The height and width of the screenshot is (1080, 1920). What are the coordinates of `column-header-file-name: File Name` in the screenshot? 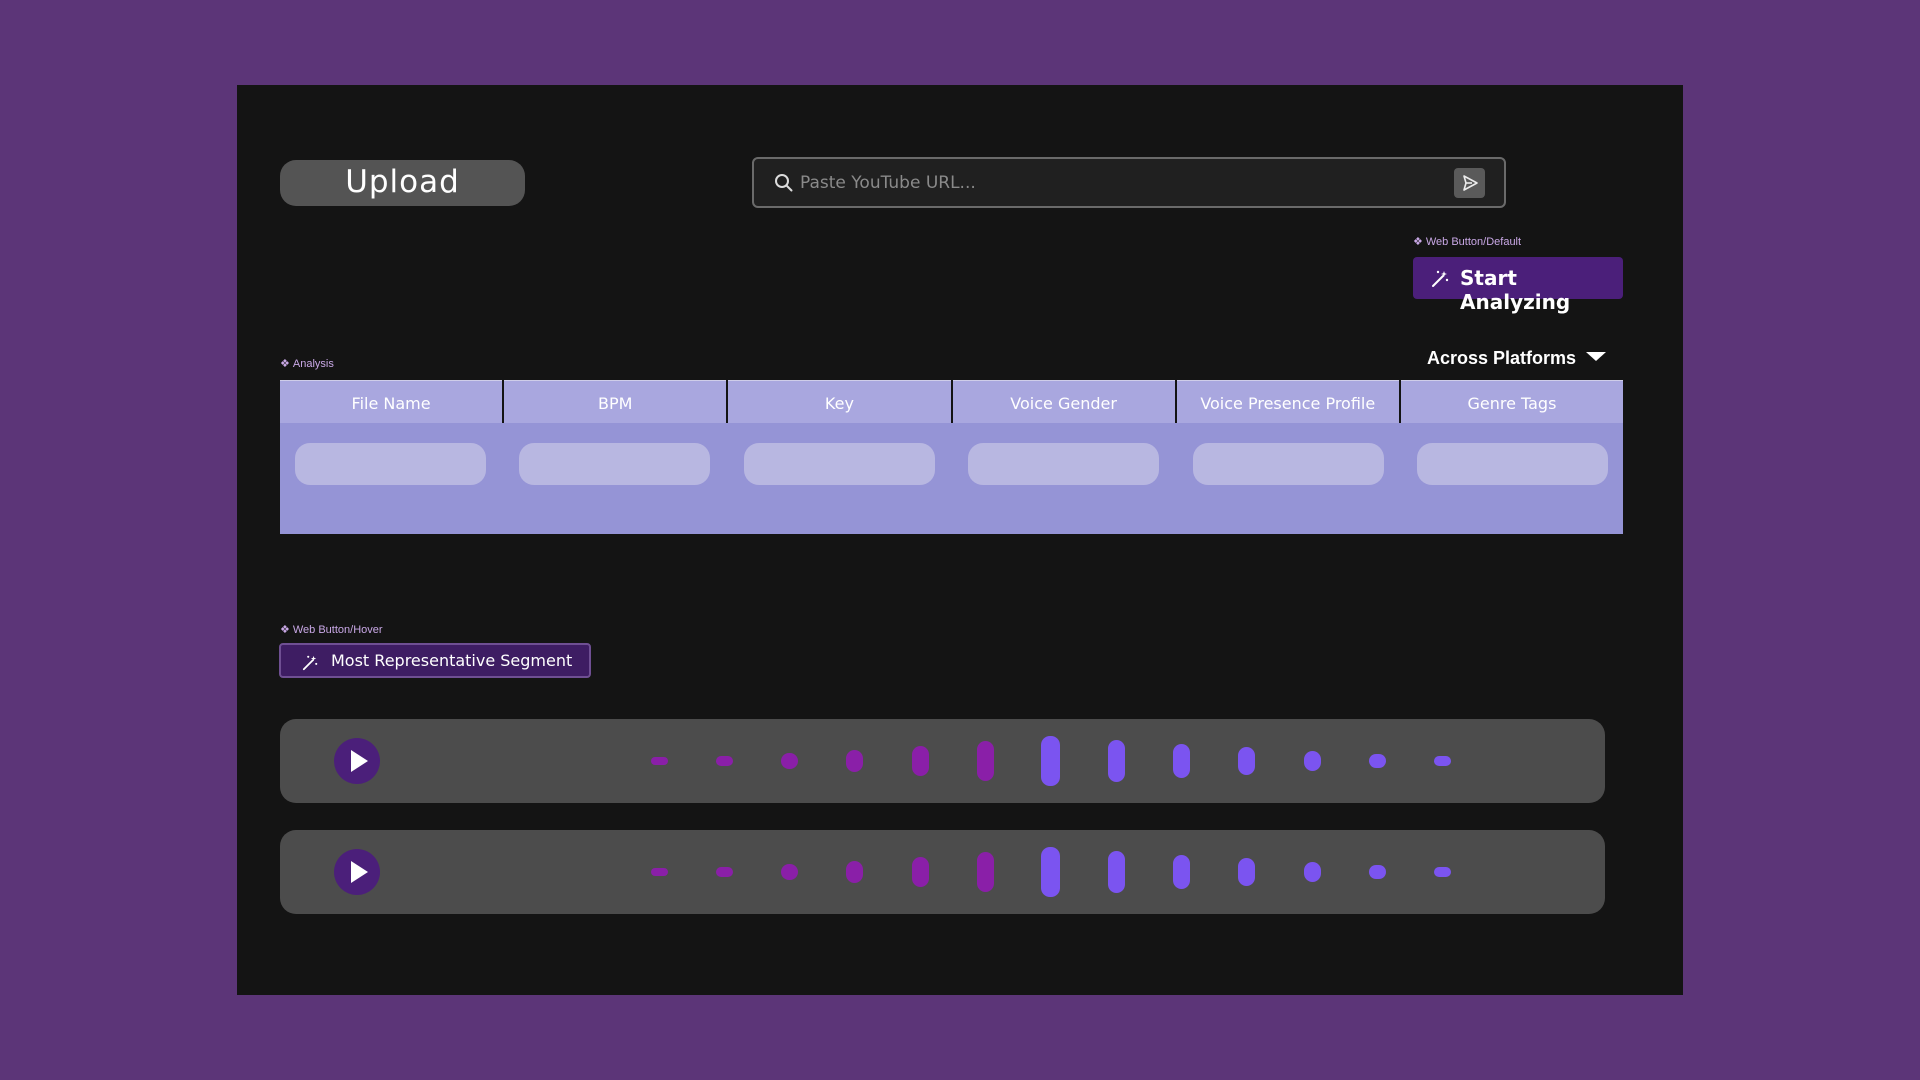 It's located at (391, 401).